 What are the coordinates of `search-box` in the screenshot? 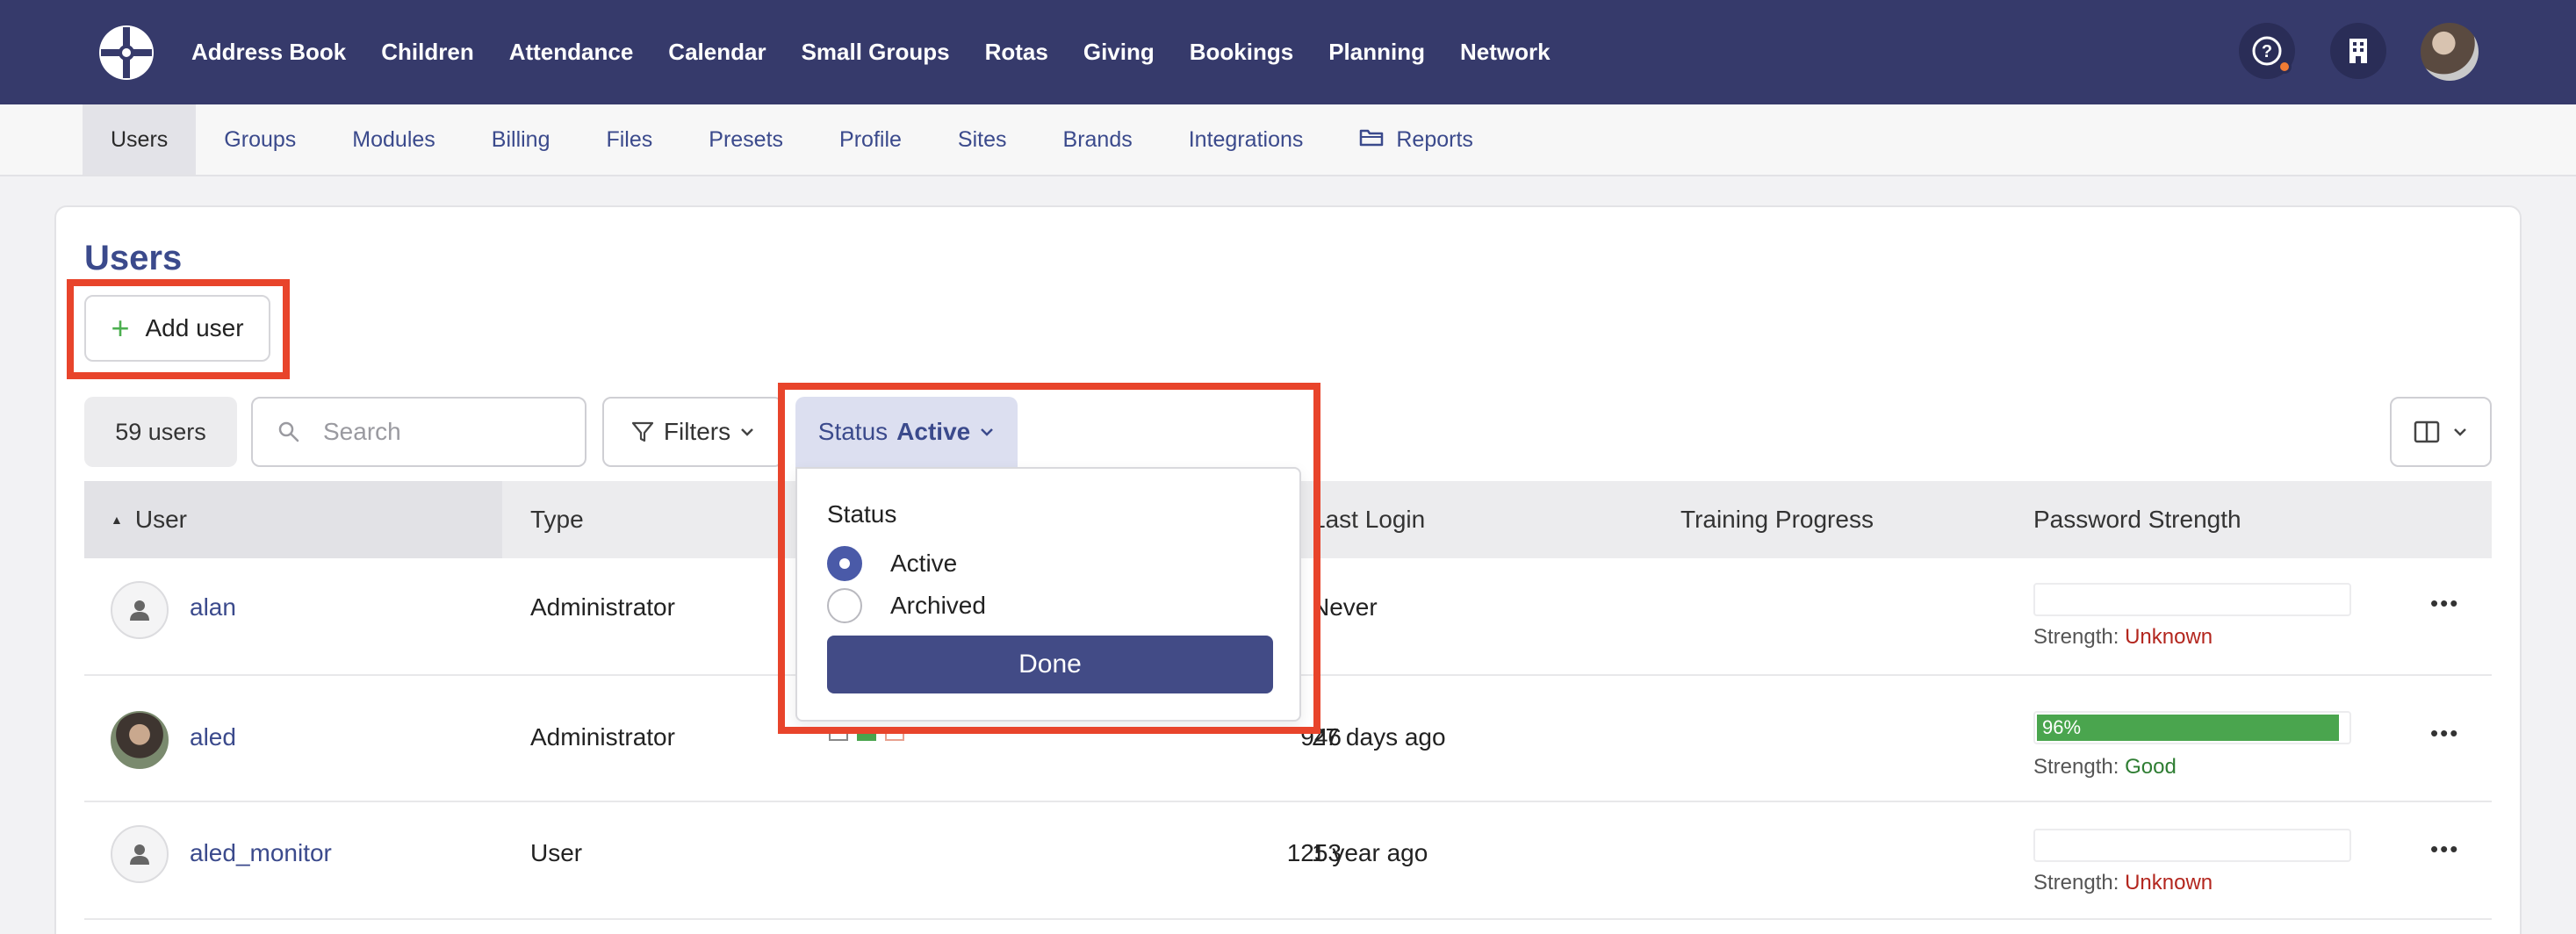 It's located at (418, 432).